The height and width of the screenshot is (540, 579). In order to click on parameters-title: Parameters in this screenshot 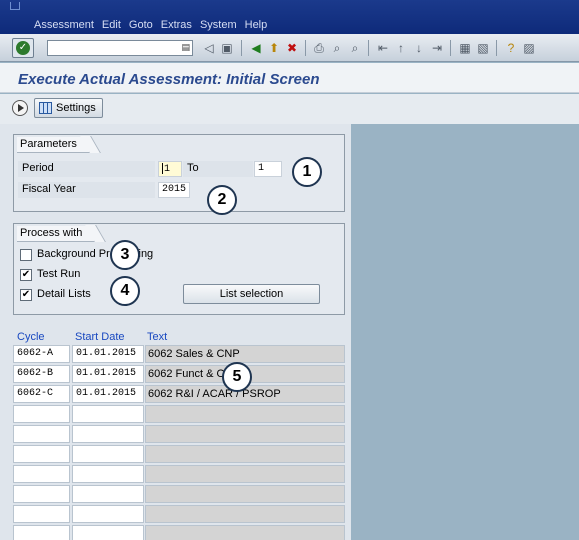, I will do `click(53, 145)`.